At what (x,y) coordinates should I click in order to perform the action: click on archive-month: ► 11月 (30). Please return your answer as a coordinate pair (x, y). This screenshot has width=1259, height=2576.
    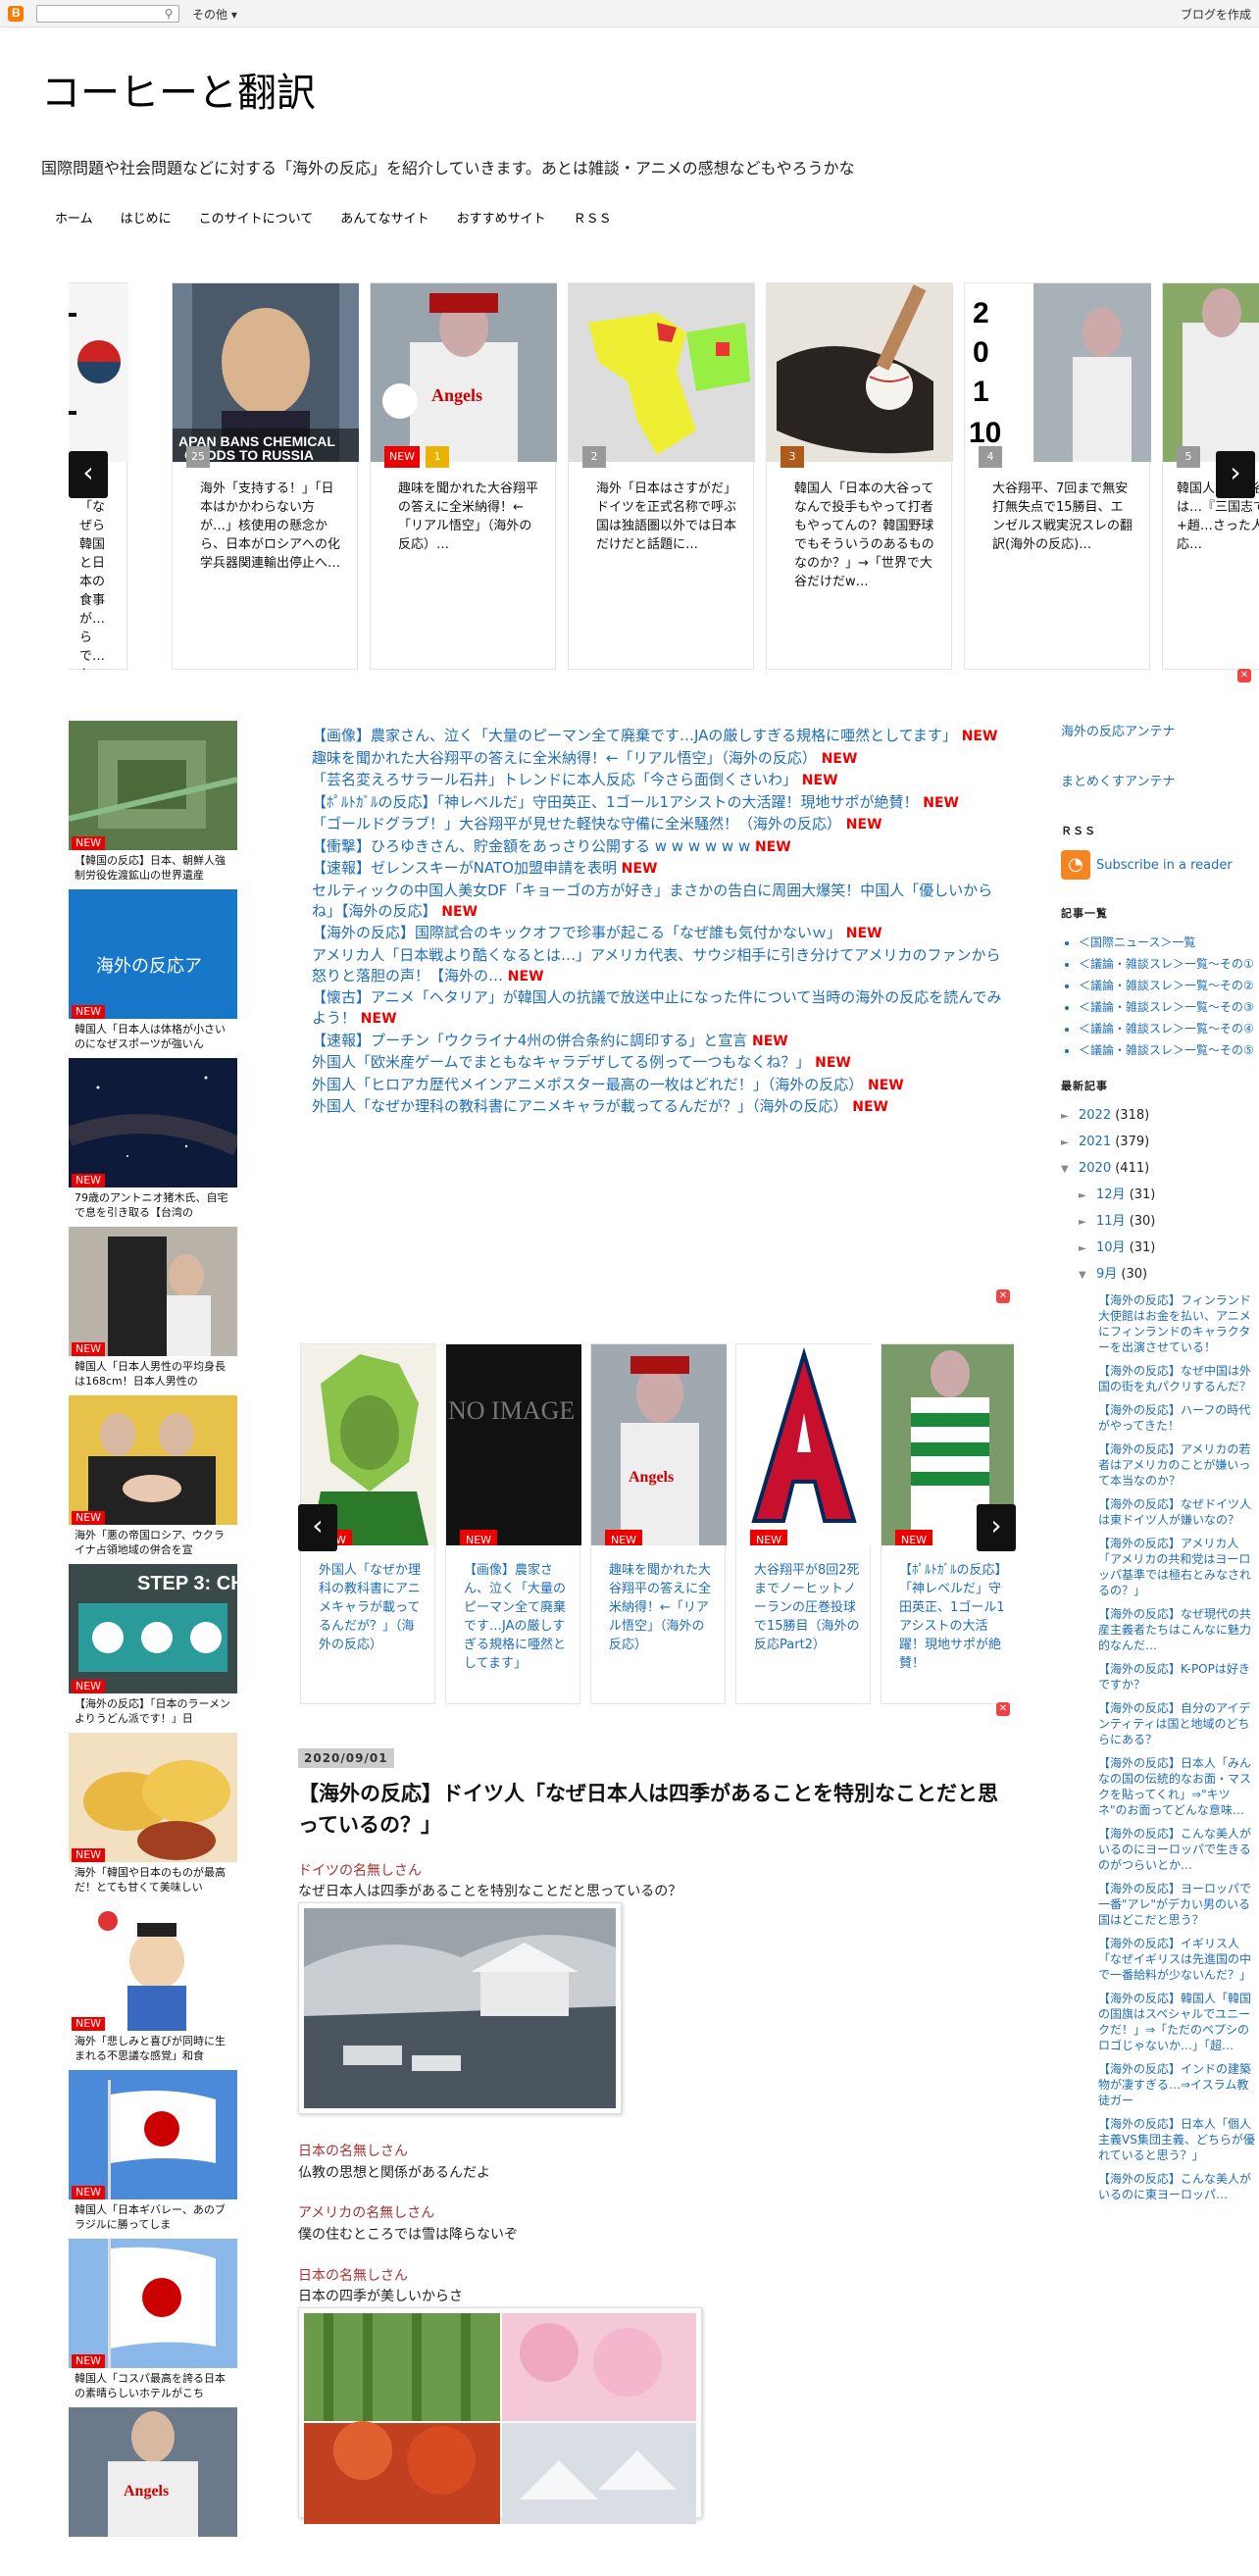
    Looking at the image, I should click on (1160, 1222).